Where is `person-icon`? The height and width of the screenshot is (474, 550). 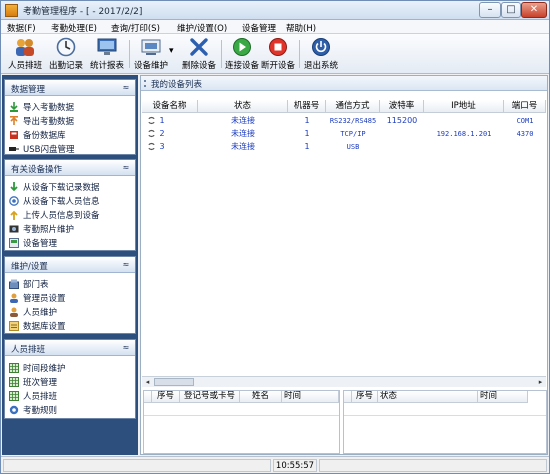
person-icon is located at coordinates (14, 312).